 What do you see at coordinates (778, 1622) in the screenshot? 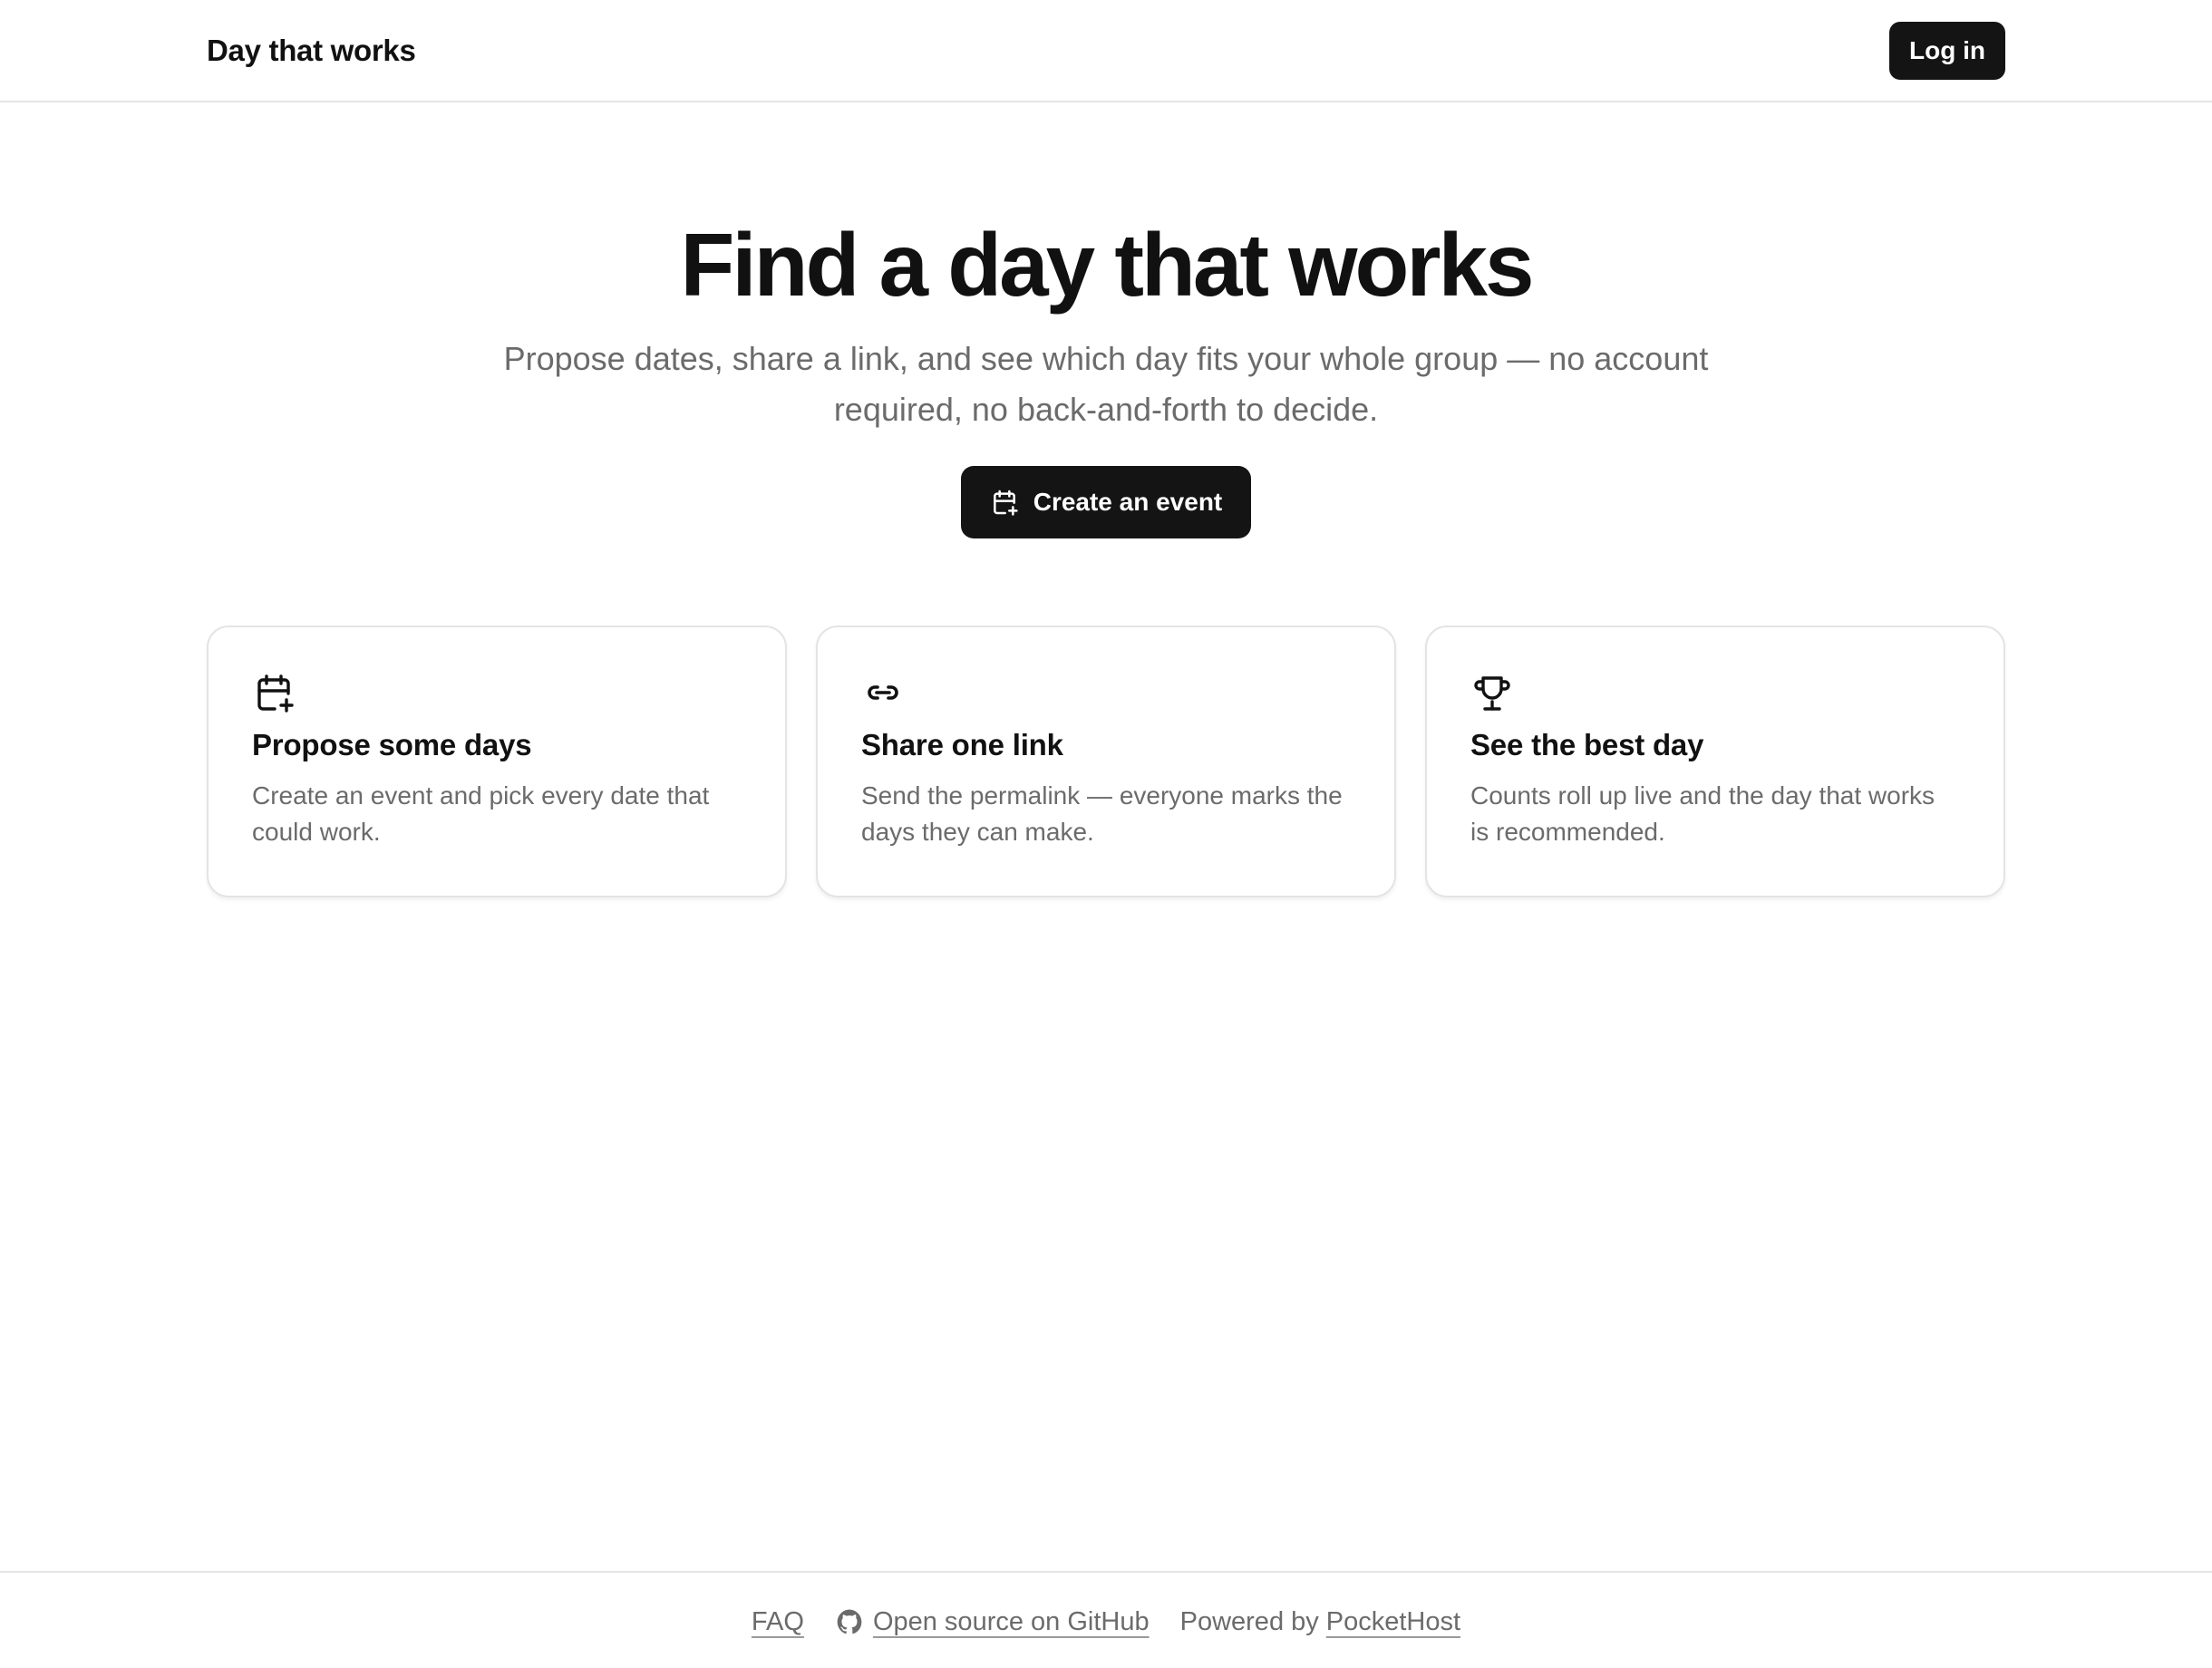
I see `faq-link: FAQ` at bounding box center [778, 1622].